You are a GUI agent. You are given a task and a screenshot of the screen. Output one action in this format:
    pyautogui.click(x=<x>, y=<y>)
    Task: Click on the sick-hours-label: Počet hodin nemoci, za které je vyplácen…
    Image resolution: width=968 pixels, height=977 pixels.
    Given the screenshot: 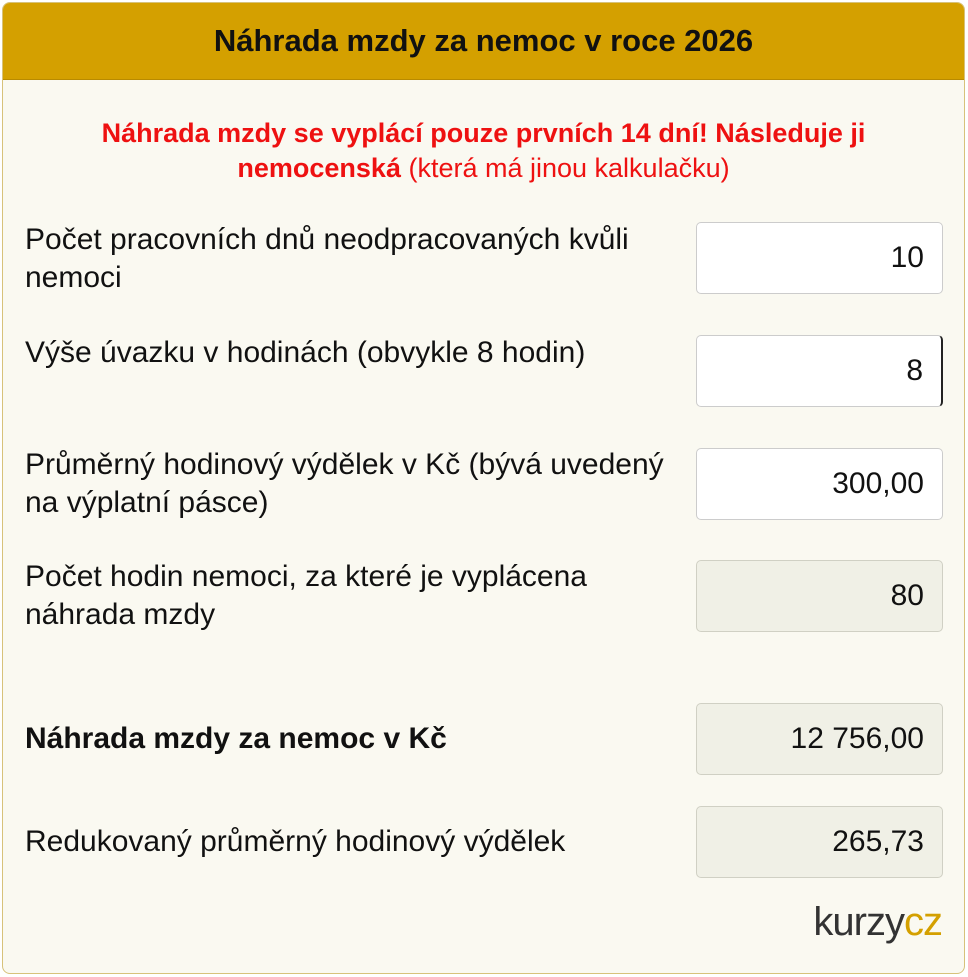 What is the action you would take?
    pyautogui.click(x=306, y=595)
    